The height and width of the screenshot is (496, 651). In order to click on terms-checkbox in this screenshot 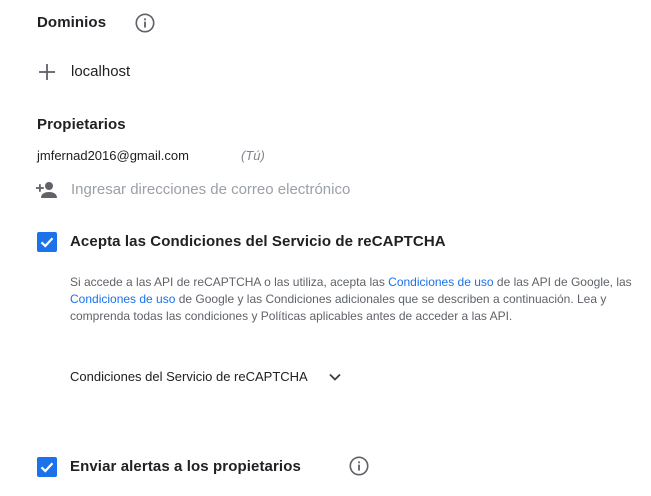, I will do `click(47, 242)`.